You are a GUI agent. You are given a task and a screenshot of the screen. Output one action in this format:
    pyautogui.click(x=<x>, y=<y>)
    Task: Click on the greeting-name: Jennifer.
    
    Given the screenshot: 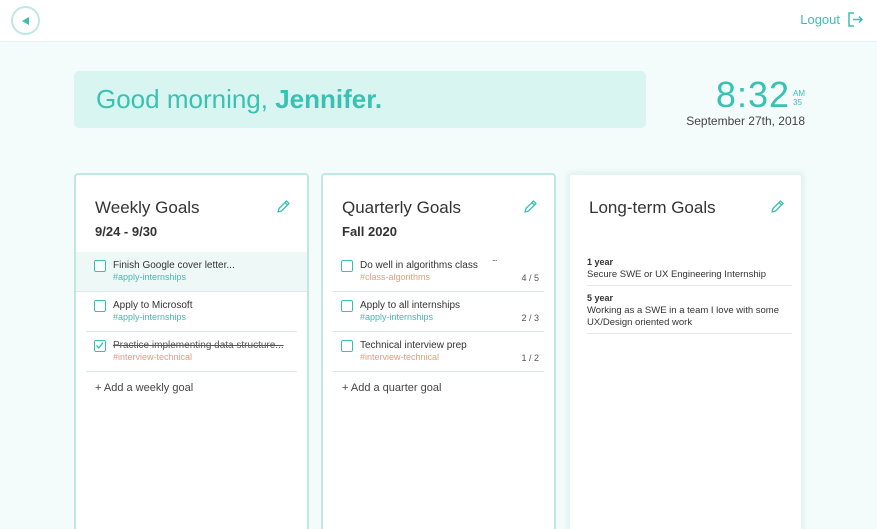 What is the action you would take?
    pyautogui.click(x=329, y=99)
    